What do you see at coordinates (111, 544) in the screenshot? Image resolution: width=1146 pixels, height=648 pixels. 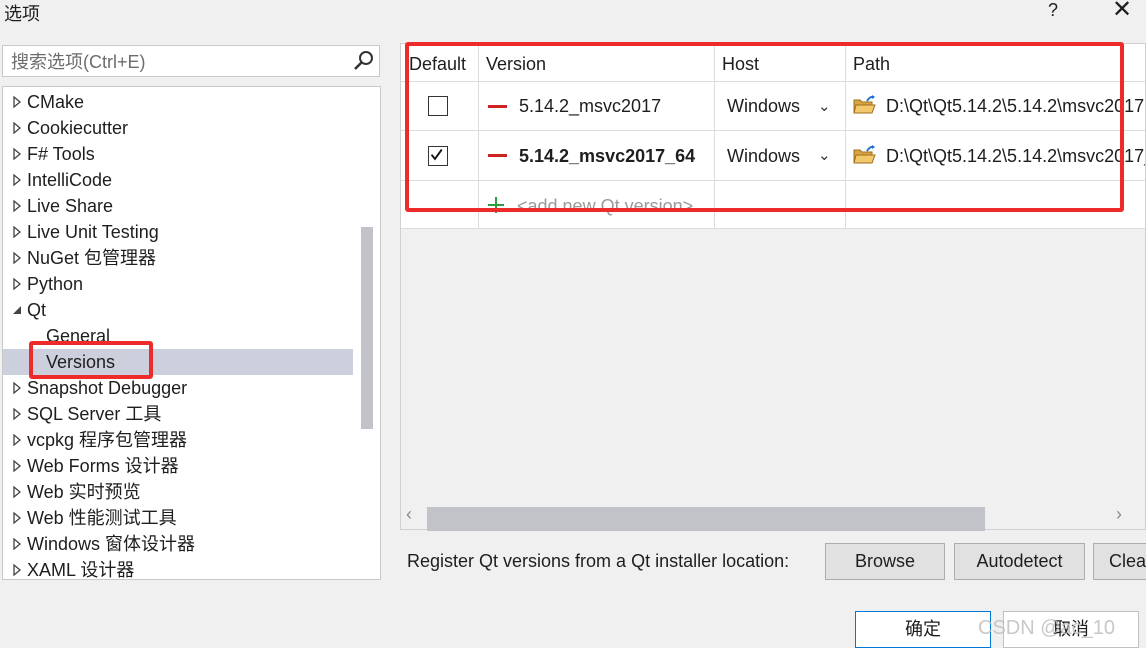 I see `tree-item-label: Windows 窗体设计器` at bounding box center [111, 544].